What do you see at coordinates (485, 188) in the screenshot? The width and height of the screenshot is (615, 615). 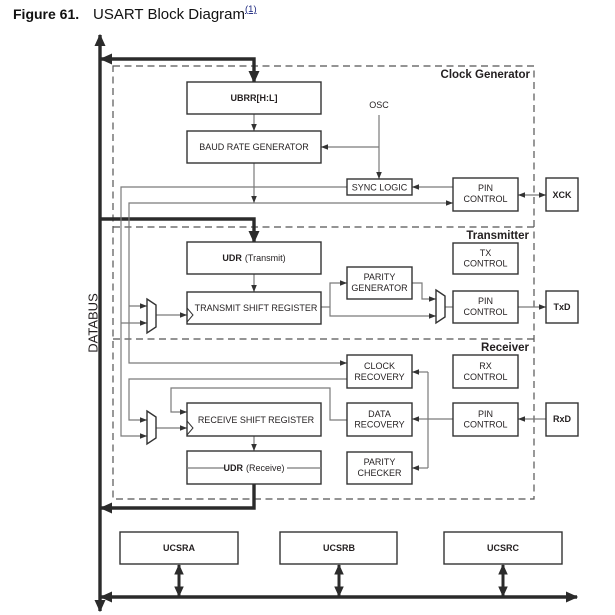 I see `clock-pin-control-label-line1: PIN` at bounding box center [485, 188].